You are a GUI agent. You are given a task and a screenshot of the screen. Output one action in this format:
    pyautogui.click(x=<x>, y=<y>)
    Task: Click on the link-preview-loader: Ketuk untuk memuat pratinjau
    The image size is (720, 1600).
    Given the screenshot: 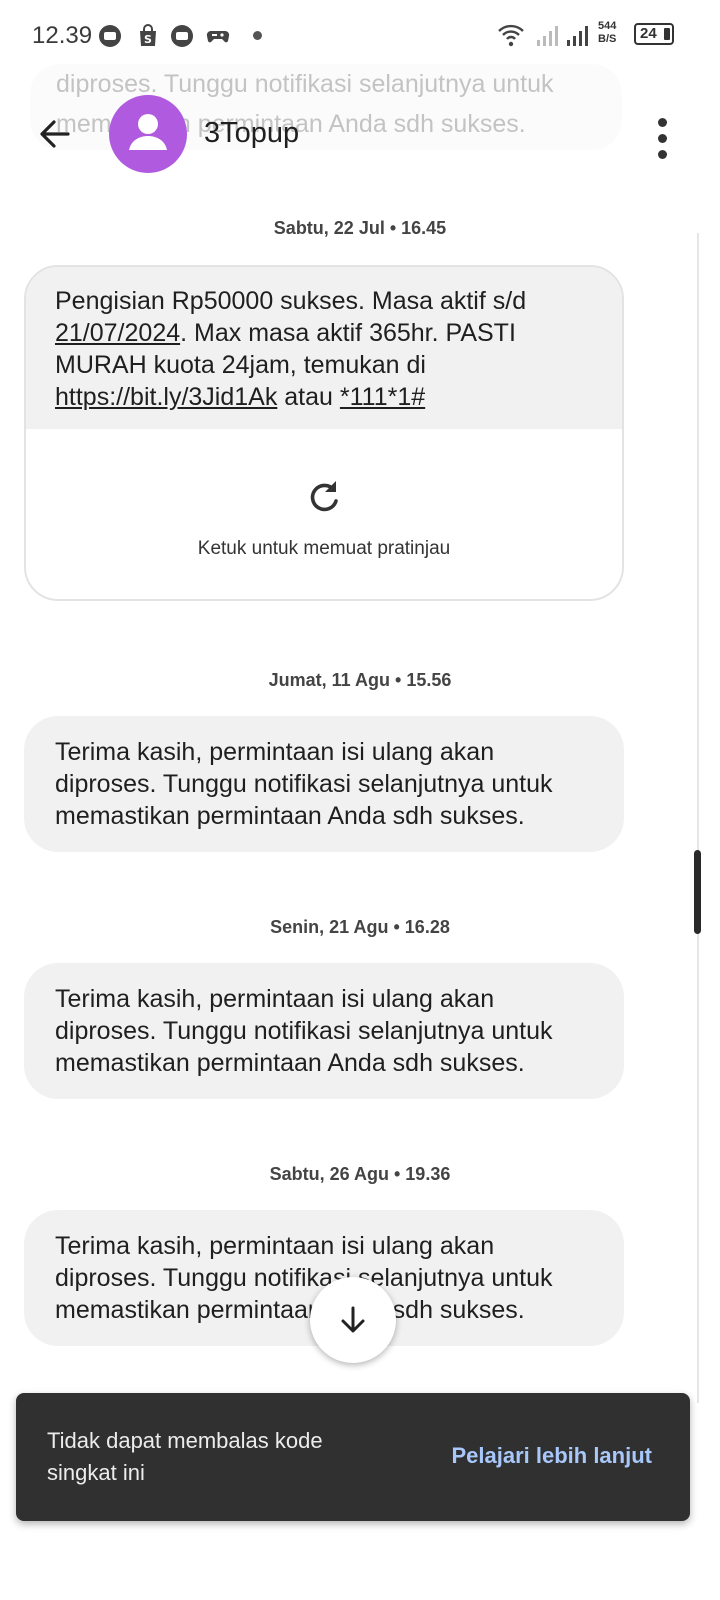 What is the action you would take?
    pyautogui.click(x=324, y=514)
    